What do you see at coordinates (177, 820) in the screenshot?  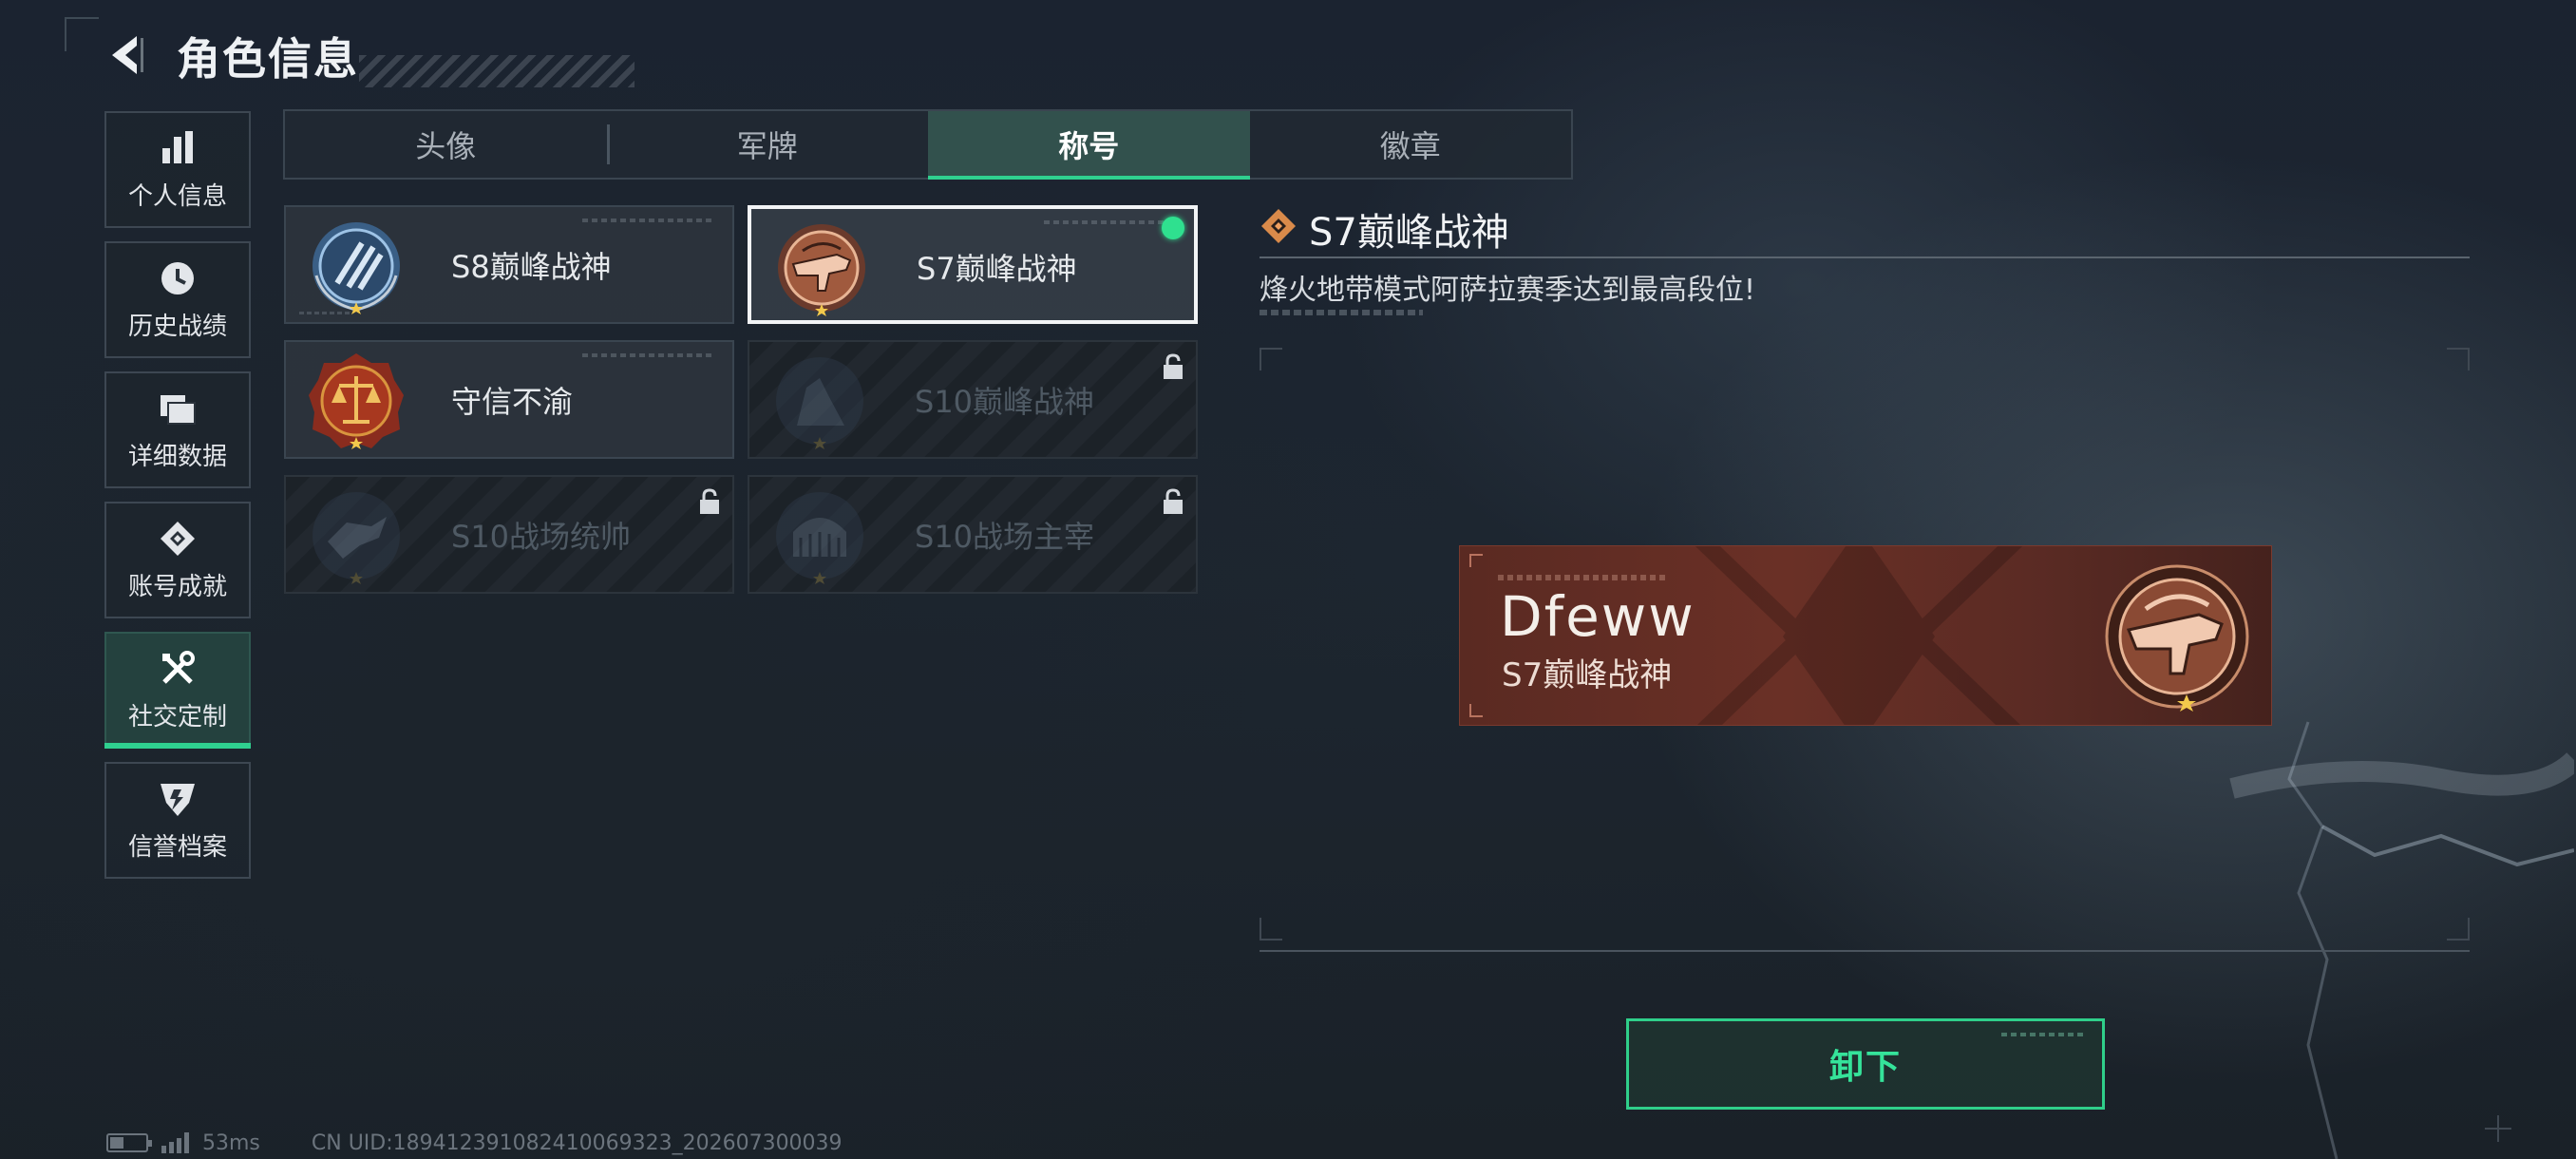 I see `sidebar-item-credit-record: 信誉档案` at bounding box center [177, 820].